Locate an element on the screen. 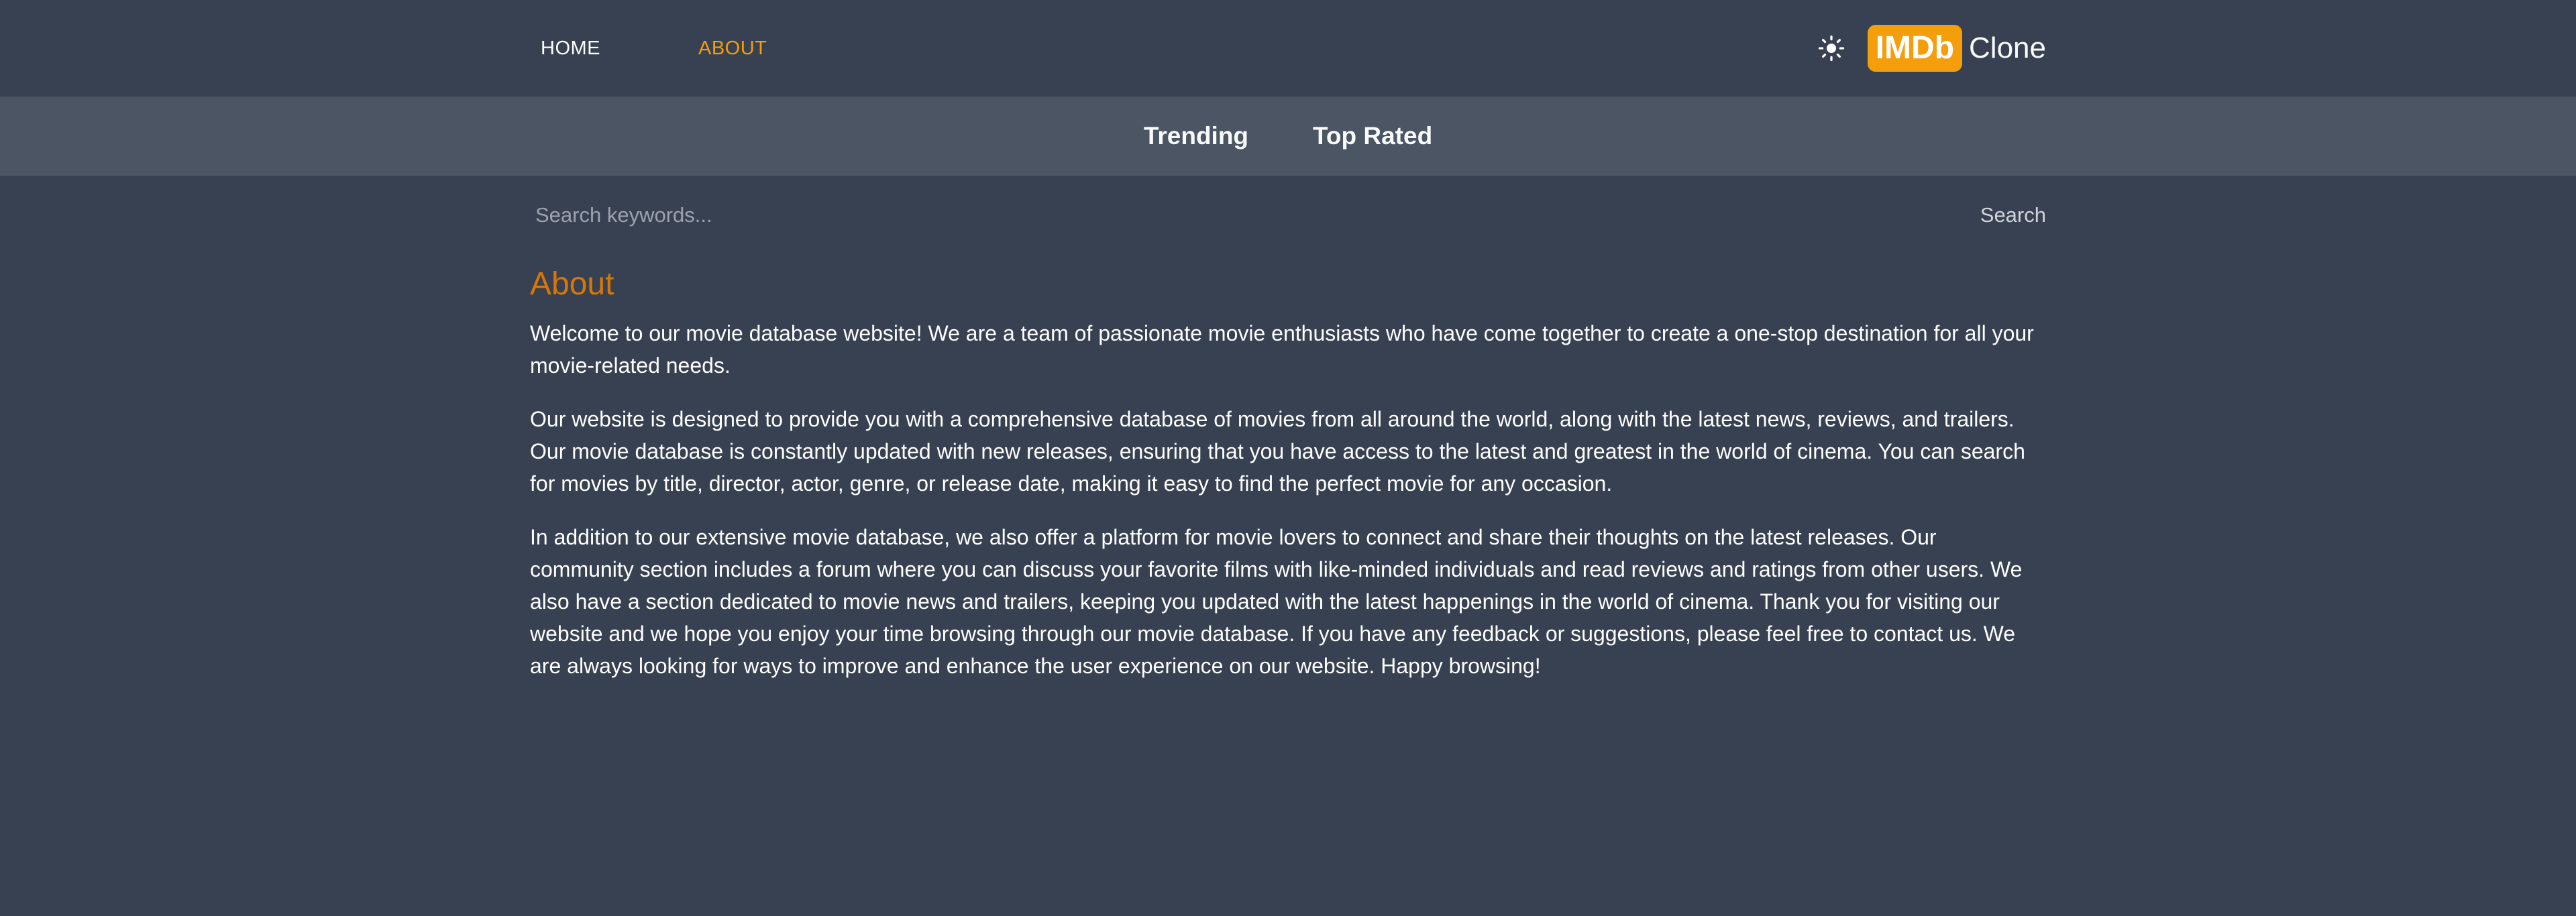  sun-icon is located at coordinates (1831, 48).